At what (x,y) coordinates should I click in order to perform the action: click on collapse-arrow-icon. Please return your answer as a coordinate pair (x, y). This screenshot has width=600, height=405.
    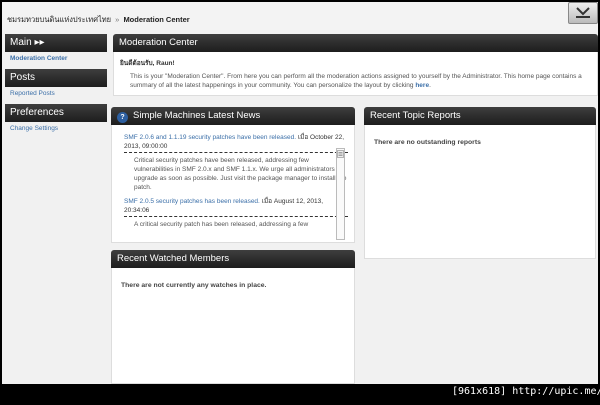
    Looking at the image, I should click on (583, 12).